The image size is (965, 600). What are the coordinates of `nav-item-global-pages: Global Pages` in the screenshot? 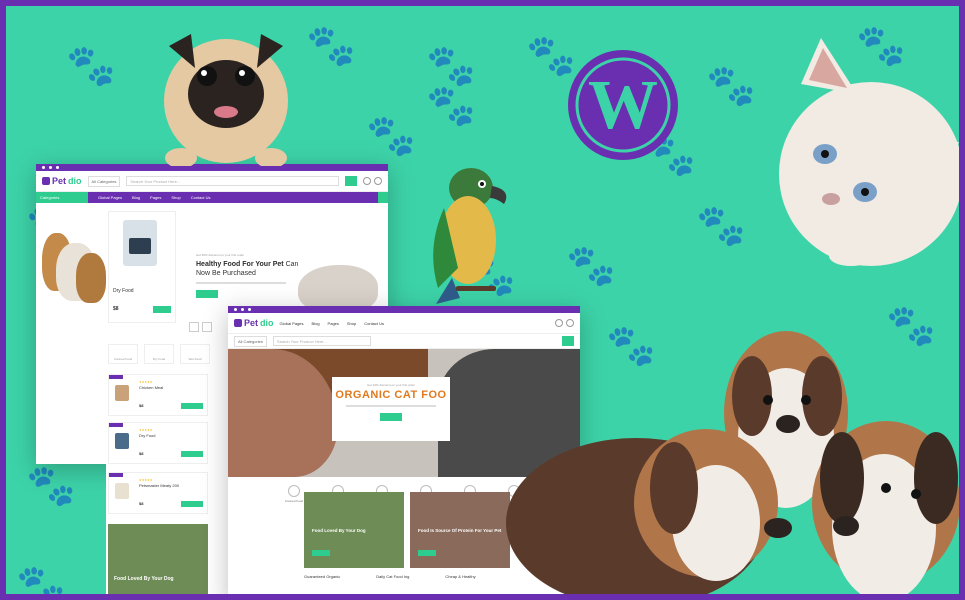 It's located at (110, 197).